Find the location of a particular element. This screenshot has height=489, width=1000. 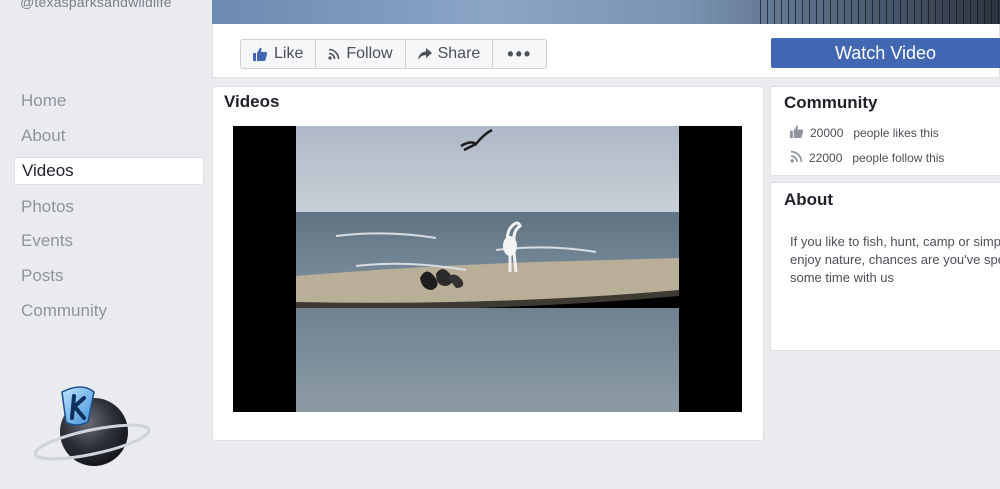

about-line: If you like to fish, hunt, camp or simp is located at coordinates (895, 241).